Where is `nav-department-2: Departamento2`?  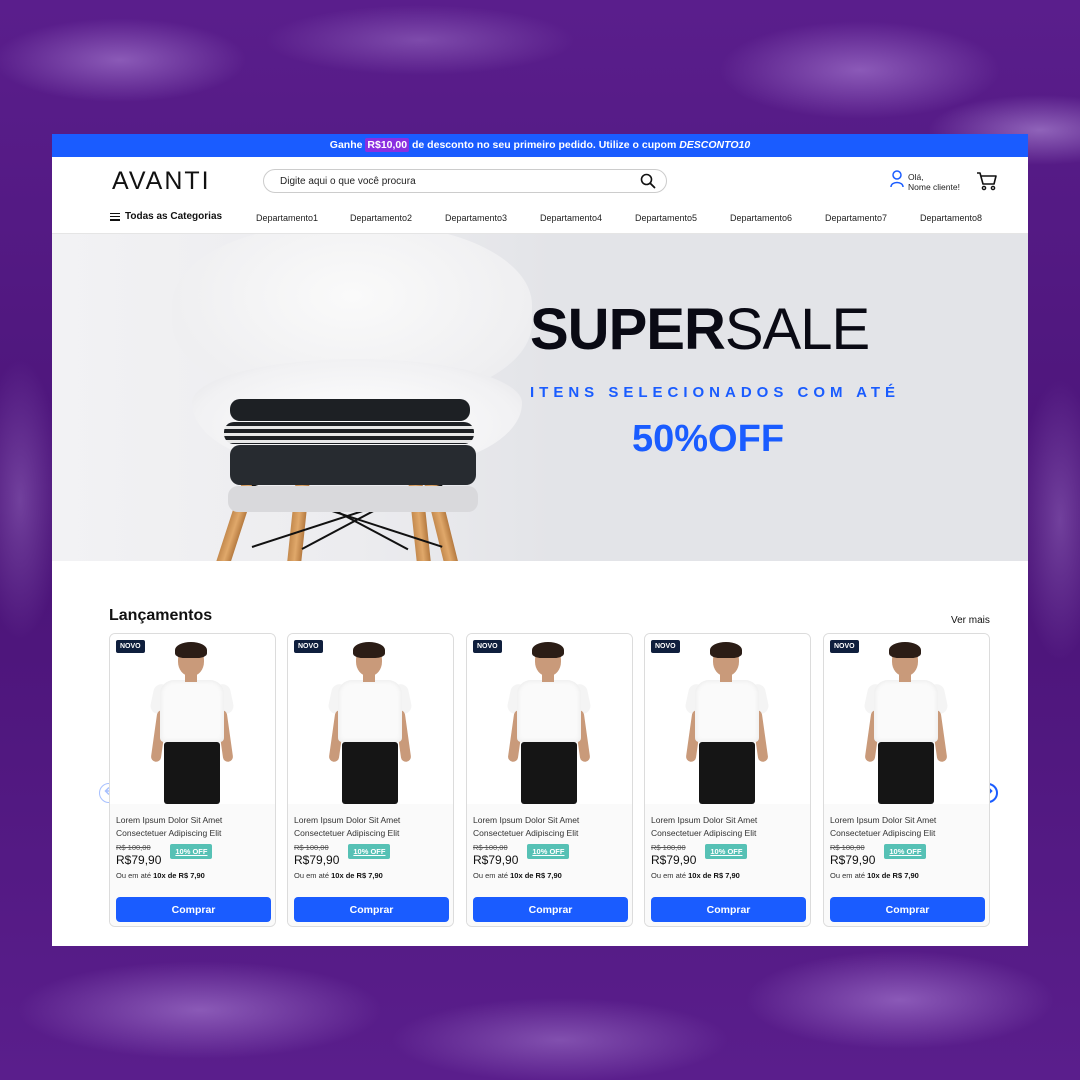
nav-department-2: Departamento2 is located at coordinates (381, 218).